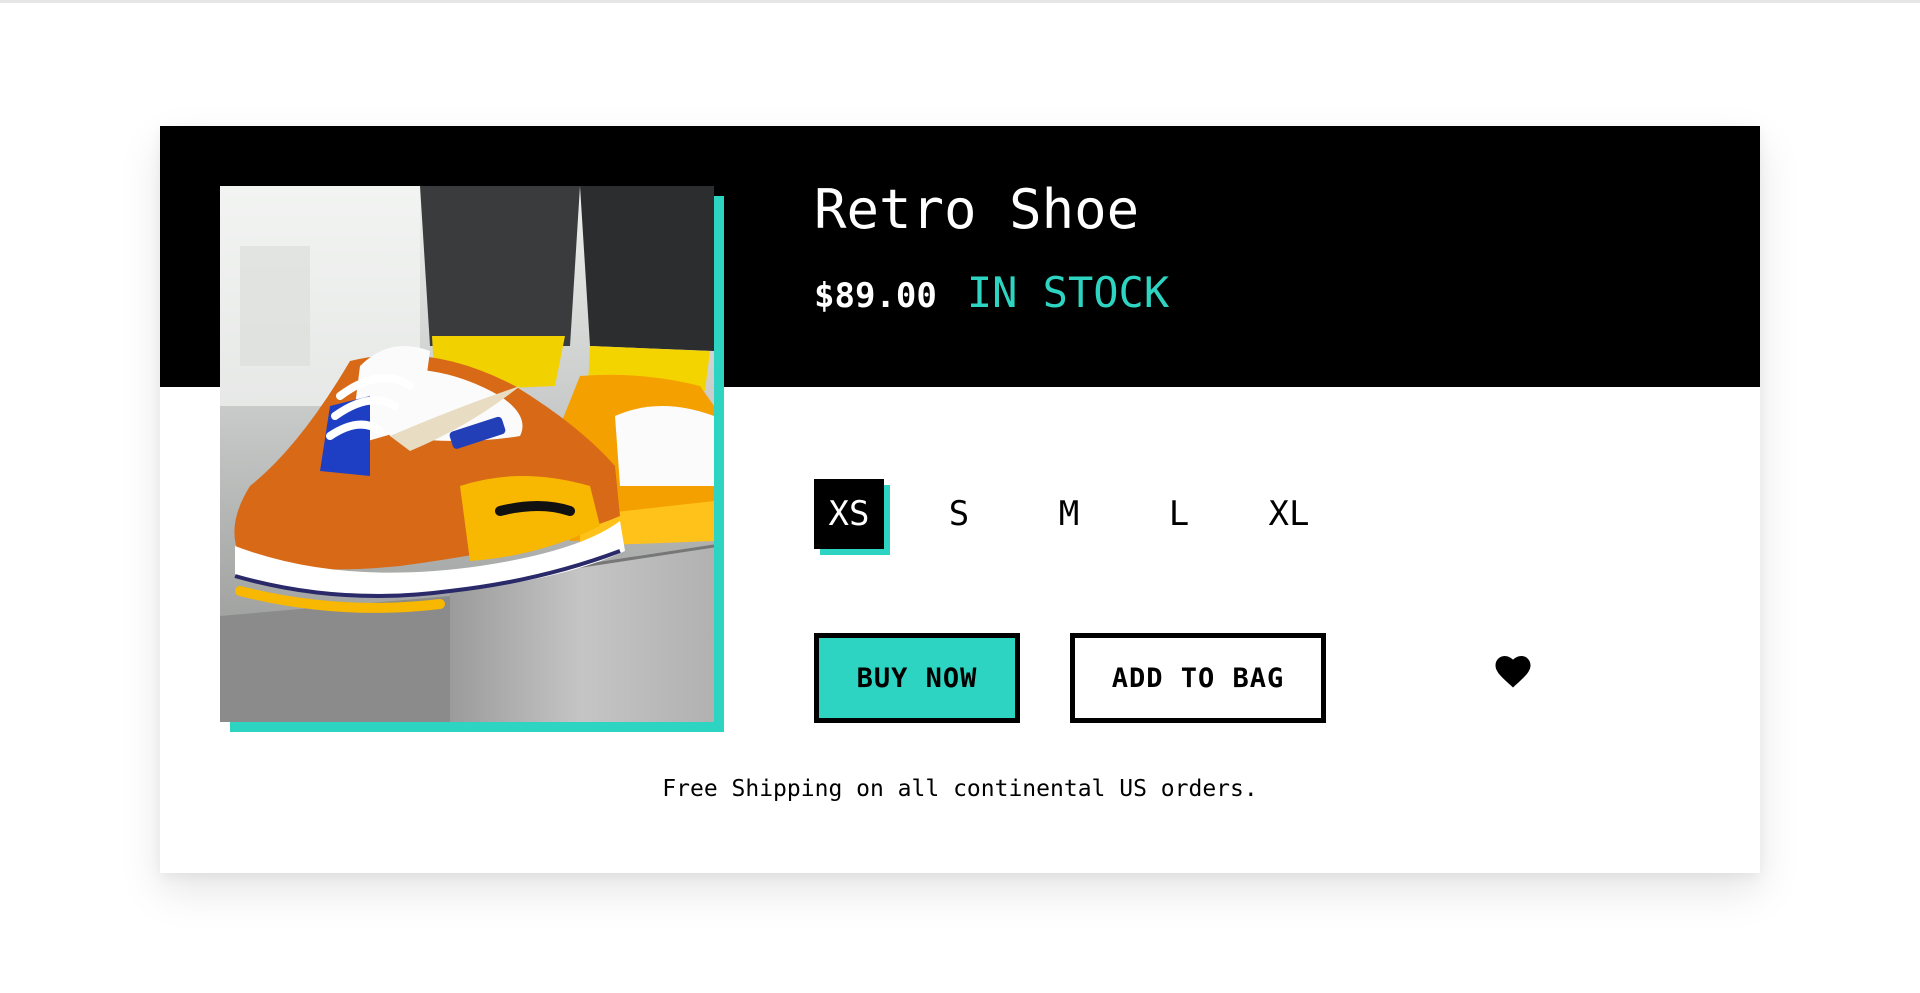 The height and width of the screenshot is (993, 1920). Describe the element at coordinates (849, 514) in the screenshot. I see `size-option-xs: XS` at that location.